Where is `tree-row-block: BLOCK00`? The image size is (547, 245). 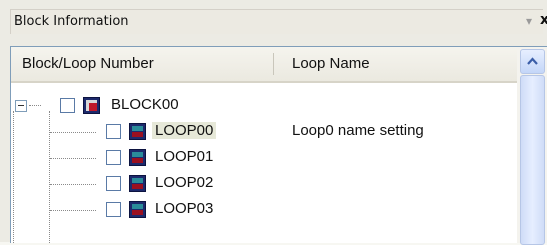 tree-row-block: BLOCK00 is located at coordinates (264, 106).